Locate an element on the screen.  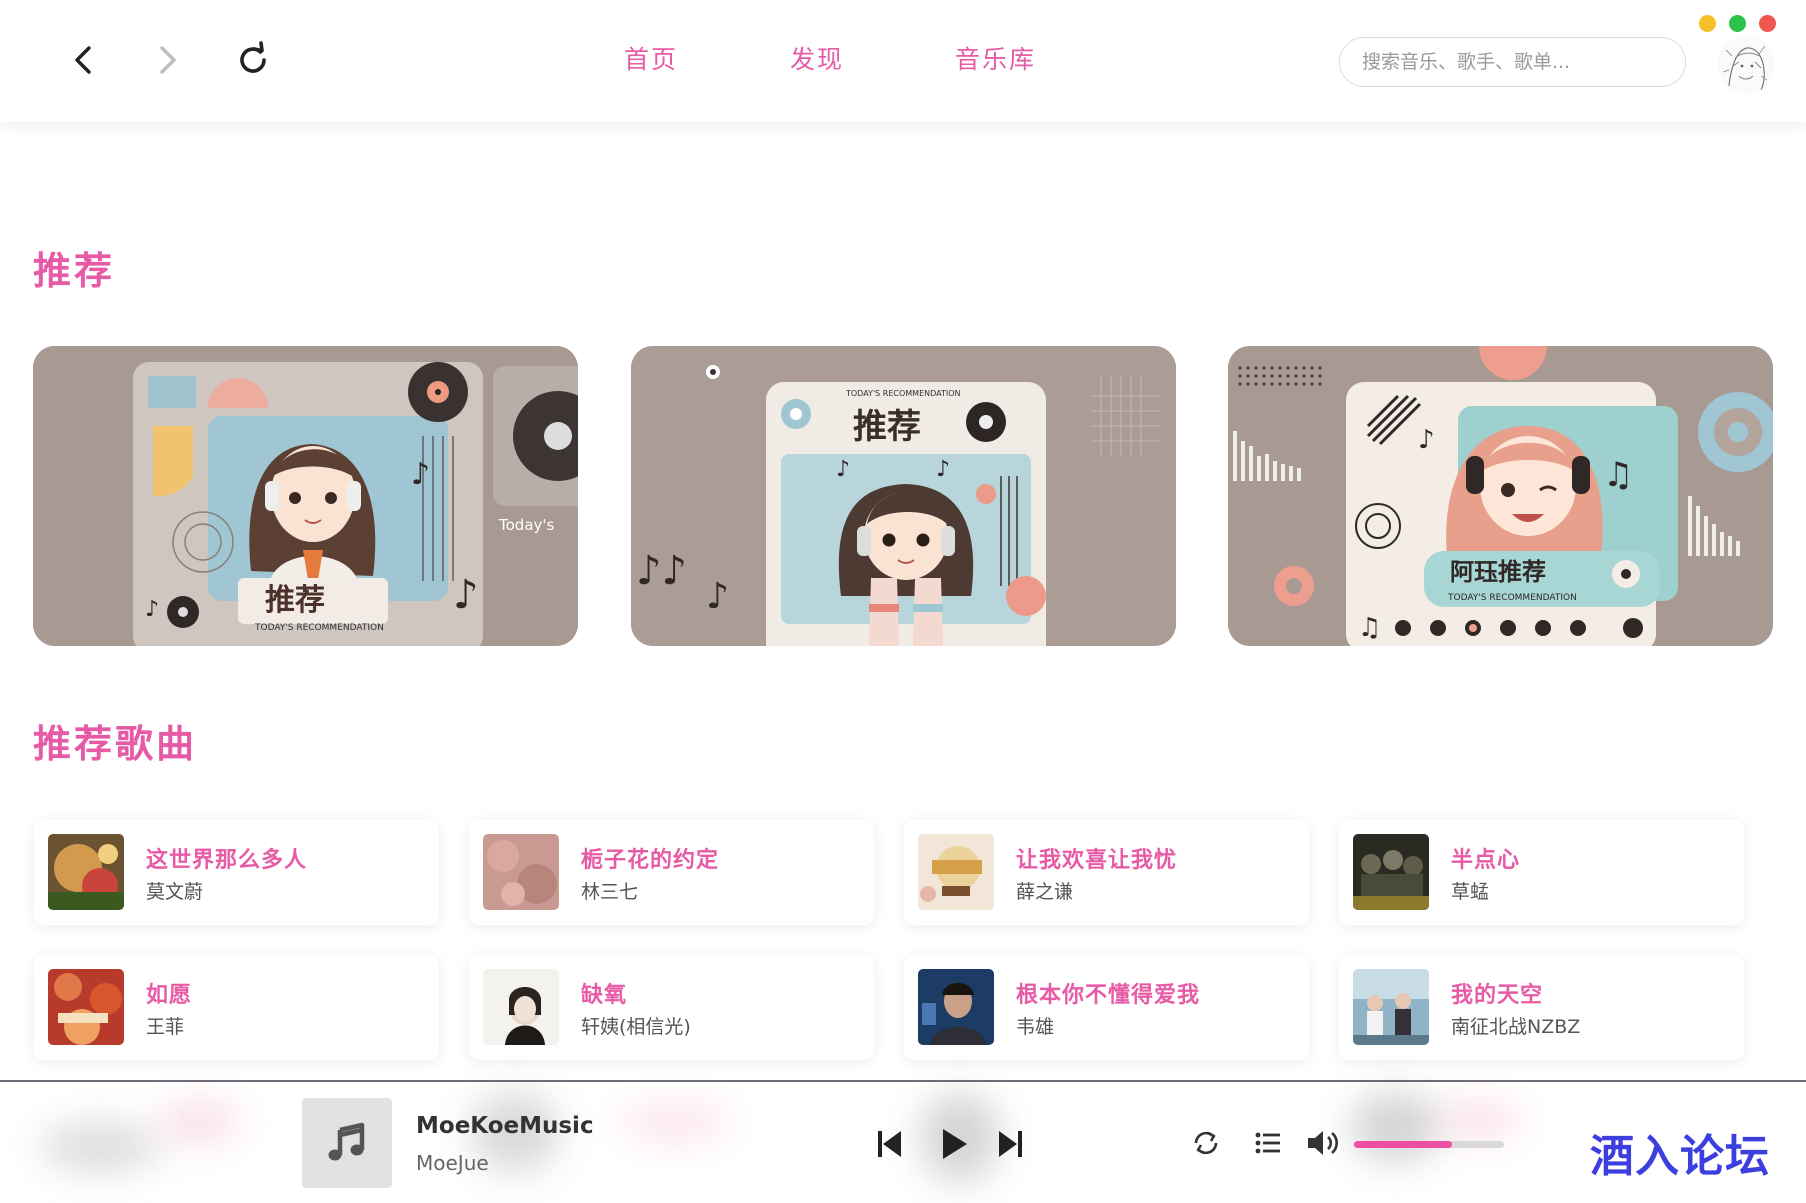
recommend-banner-1: Today's 推荐 TODAY'S RECOMMENDATION ♪ ♪ ♪ is located at coordinates (305, 496).